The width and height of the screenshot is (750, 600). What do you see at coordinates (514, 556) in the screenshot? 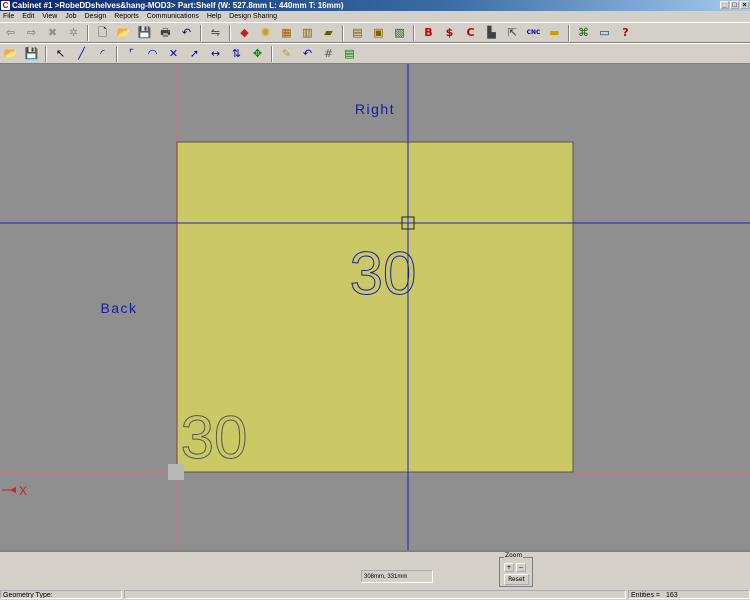
I see `zoom-label: Zoom` at bounding box center [514, 556].